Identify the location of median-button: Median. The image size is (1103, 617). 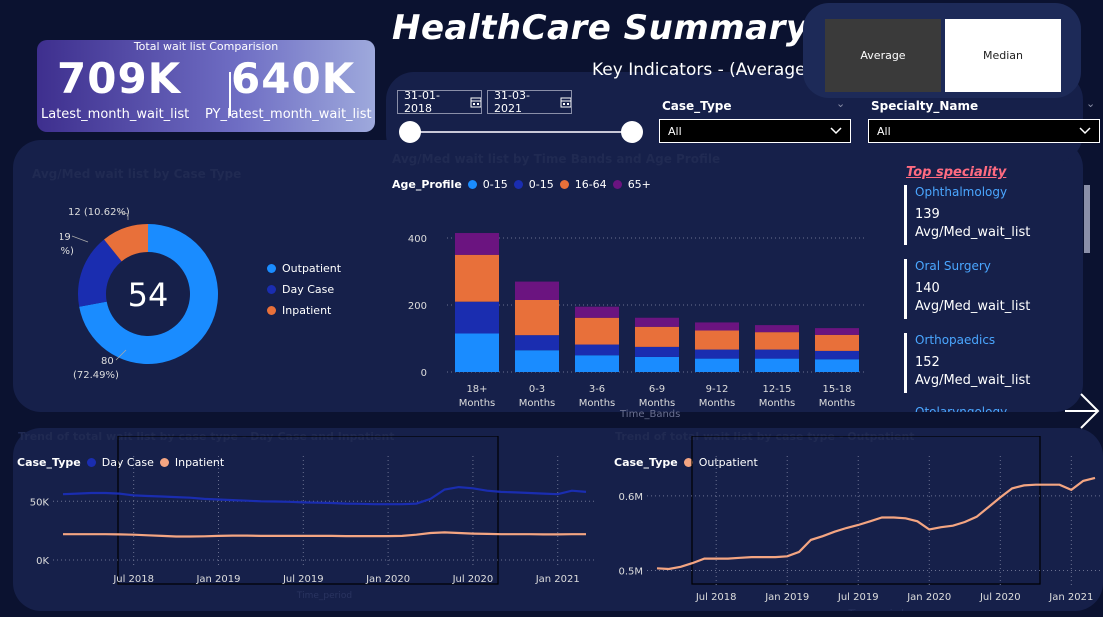
(1003, 55).